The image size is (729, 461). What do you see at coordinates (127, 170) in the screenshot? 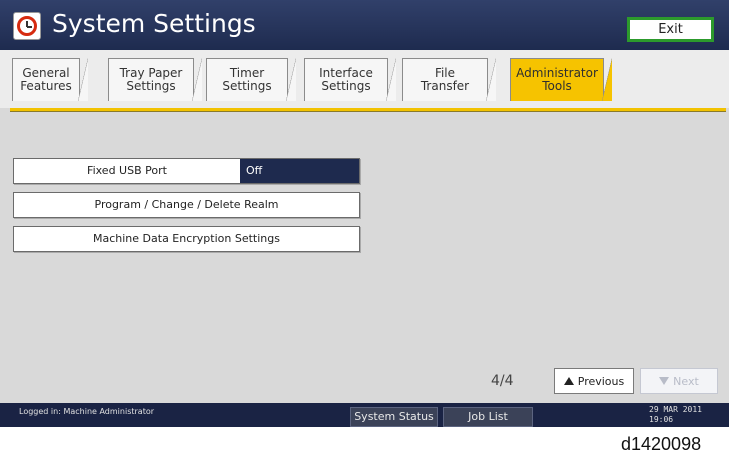
I see `fixed-usb-port-label: Fixed USB Port` at bounding box center [127, 170].